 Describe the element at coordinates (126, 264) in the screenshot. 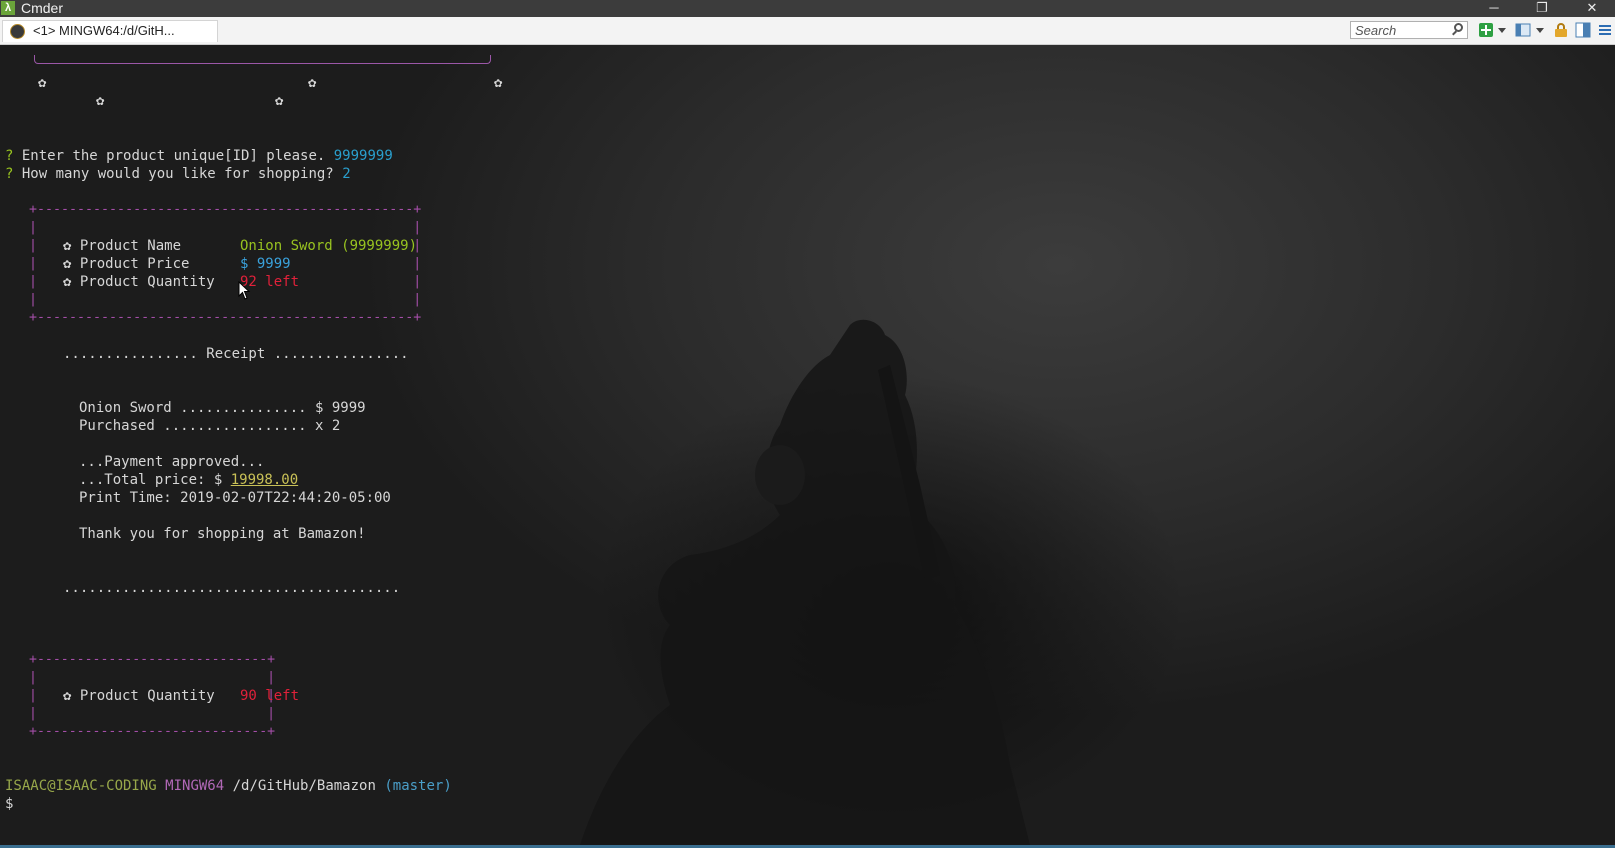

I see `product-price-label: ✿ Product Price` at that location.